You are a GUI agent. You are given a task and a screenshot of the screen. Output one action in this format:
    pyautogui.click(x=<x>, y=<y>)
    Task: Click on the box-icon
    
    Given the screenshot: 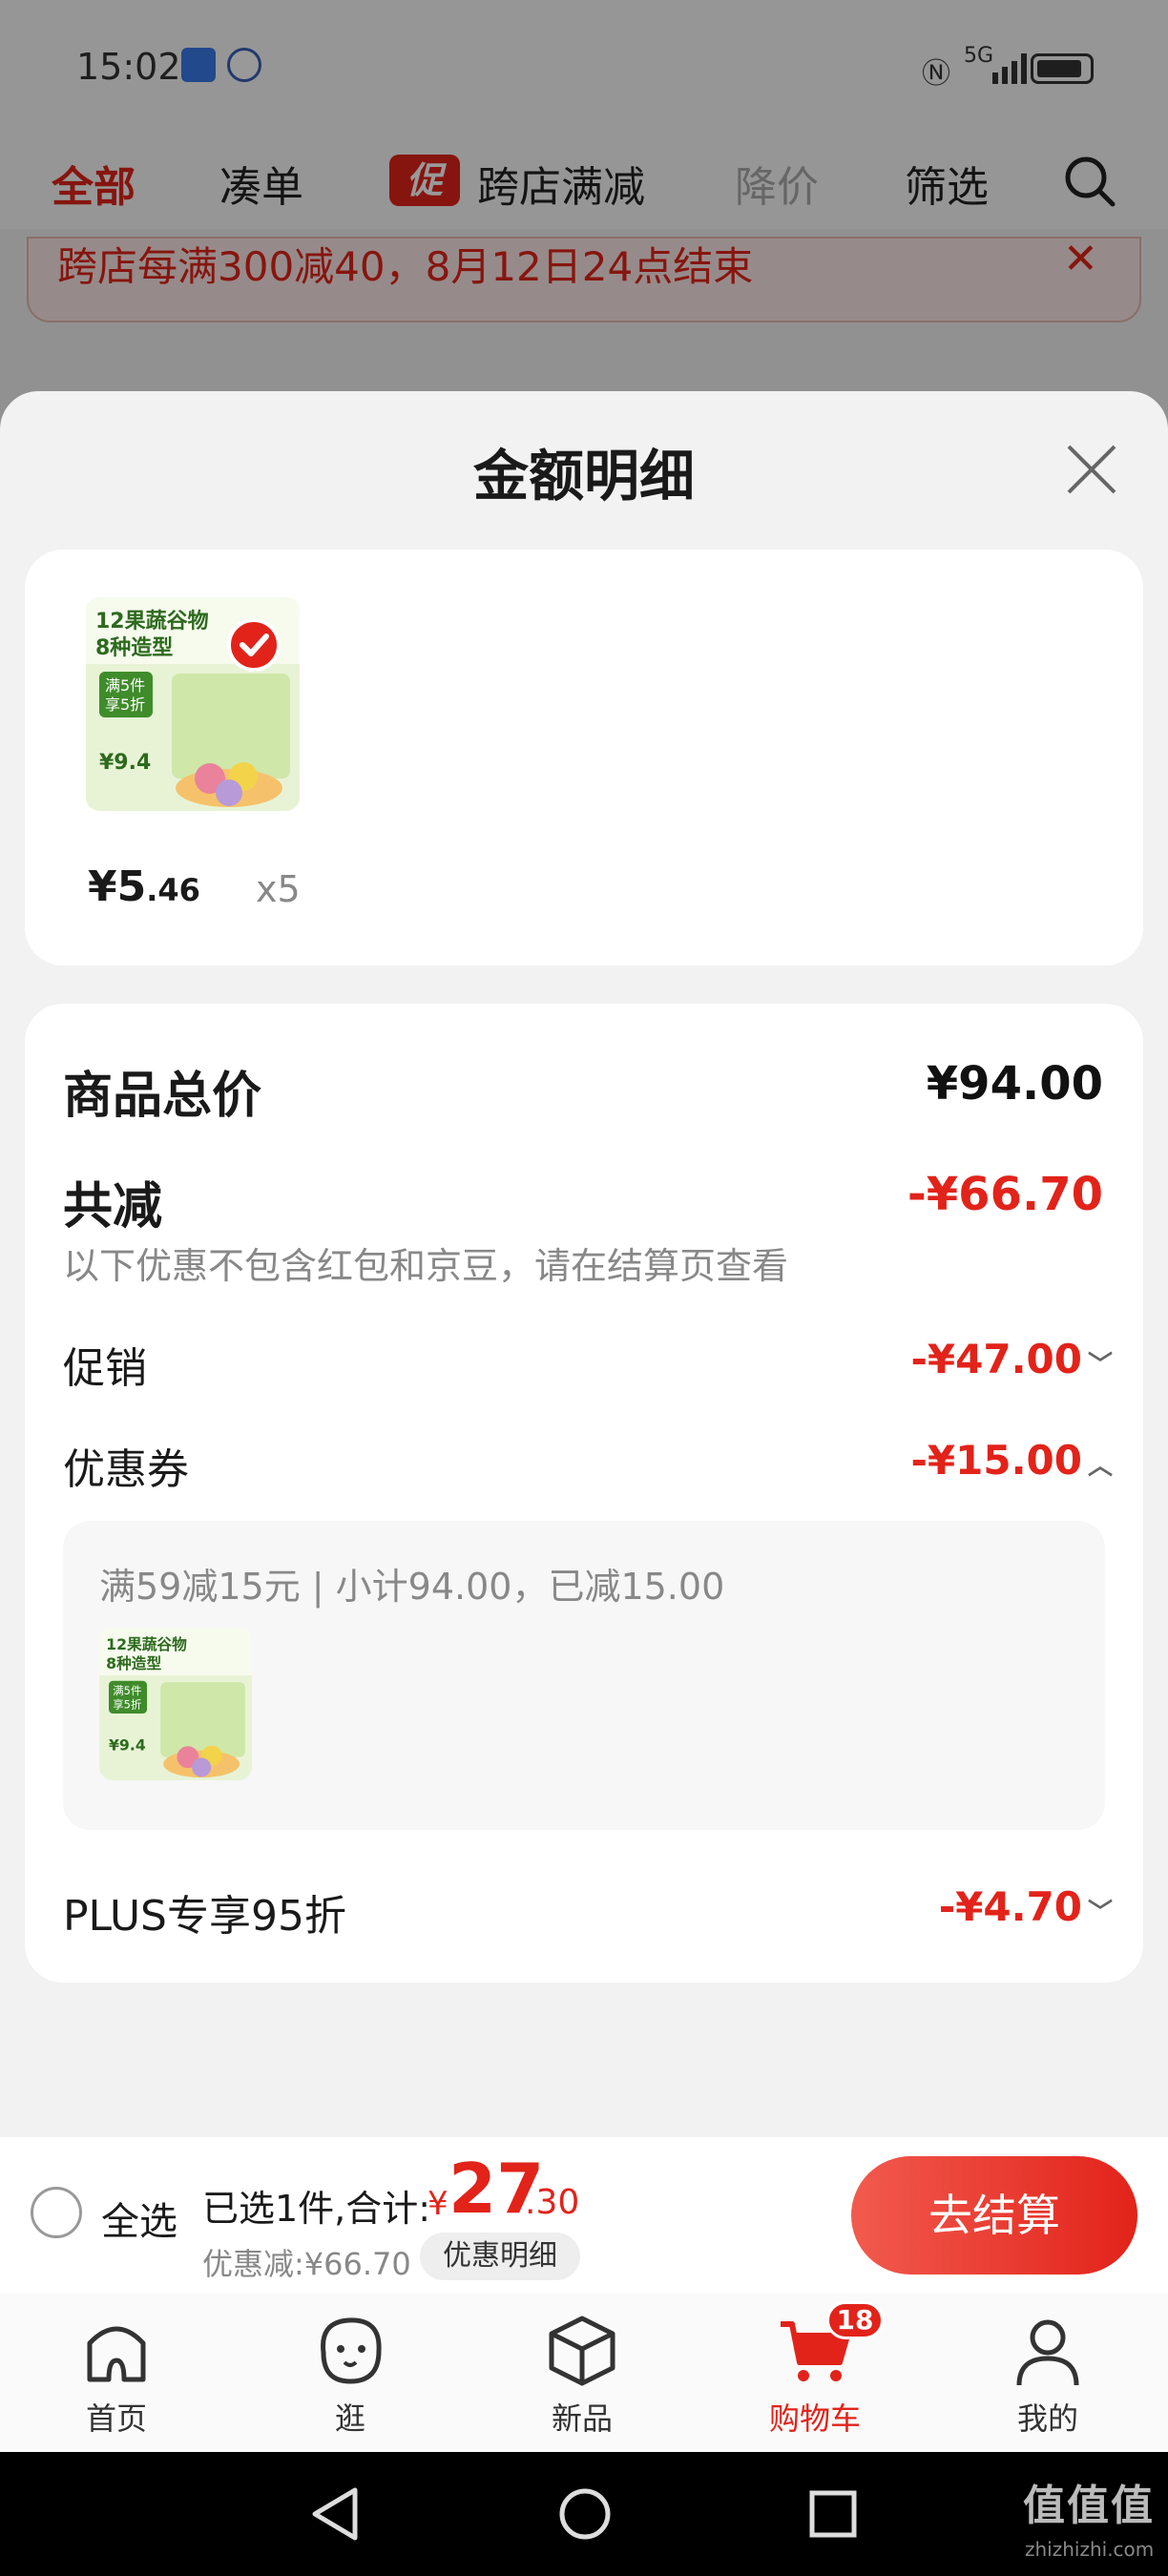 What is the action you would take?
    pyautogui.click(x=582, y=2351)
    